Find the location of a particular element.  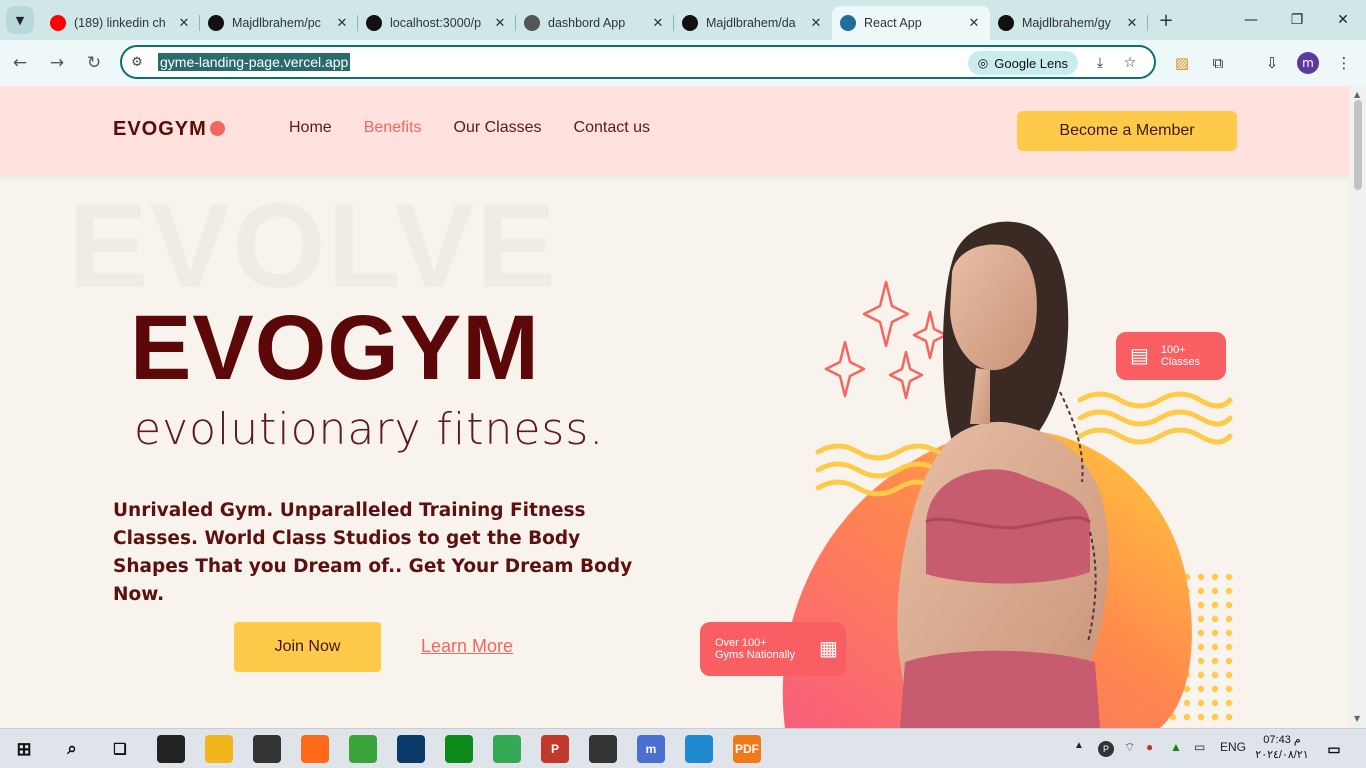

plus-icon: + is located at coordinates (1166, 20).